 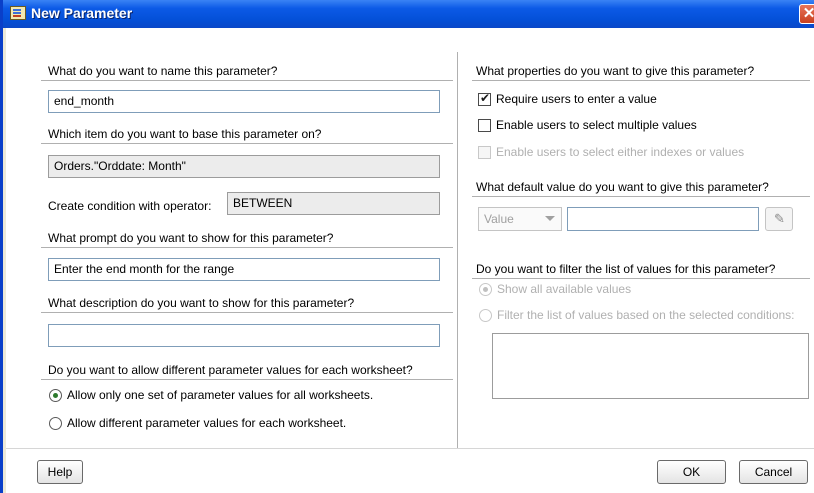 I want to click on radio-one-set, so click(x=55, y=395).